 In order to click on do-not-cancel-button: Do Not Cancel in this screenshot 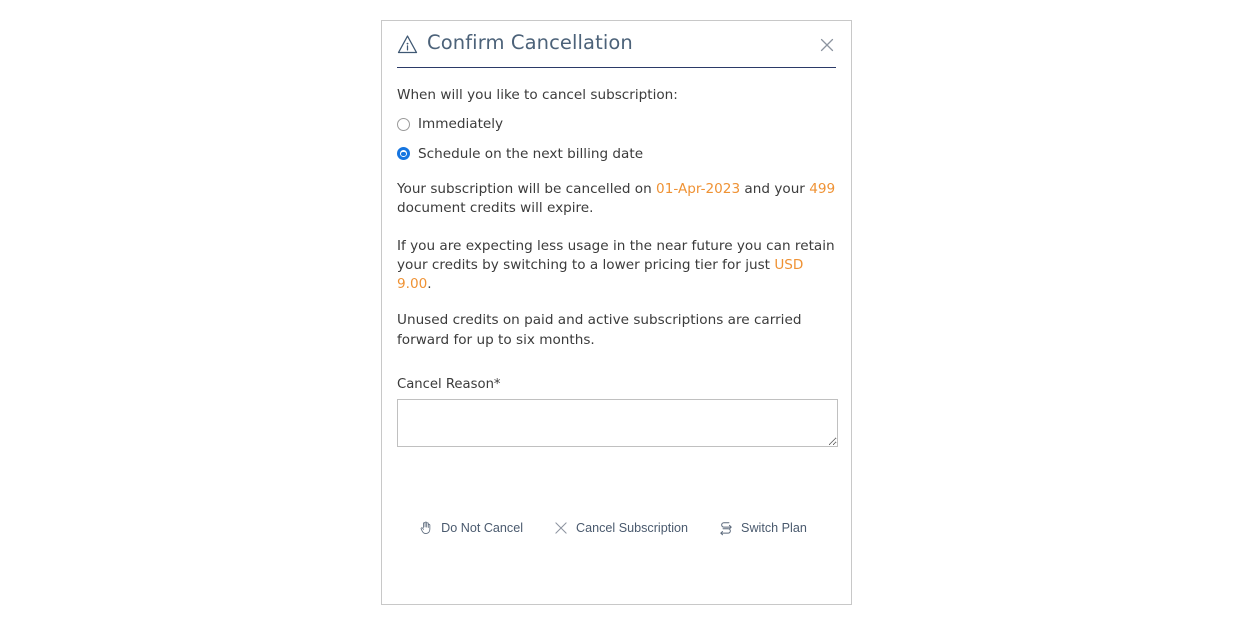, I will do `click(470, 528)`.